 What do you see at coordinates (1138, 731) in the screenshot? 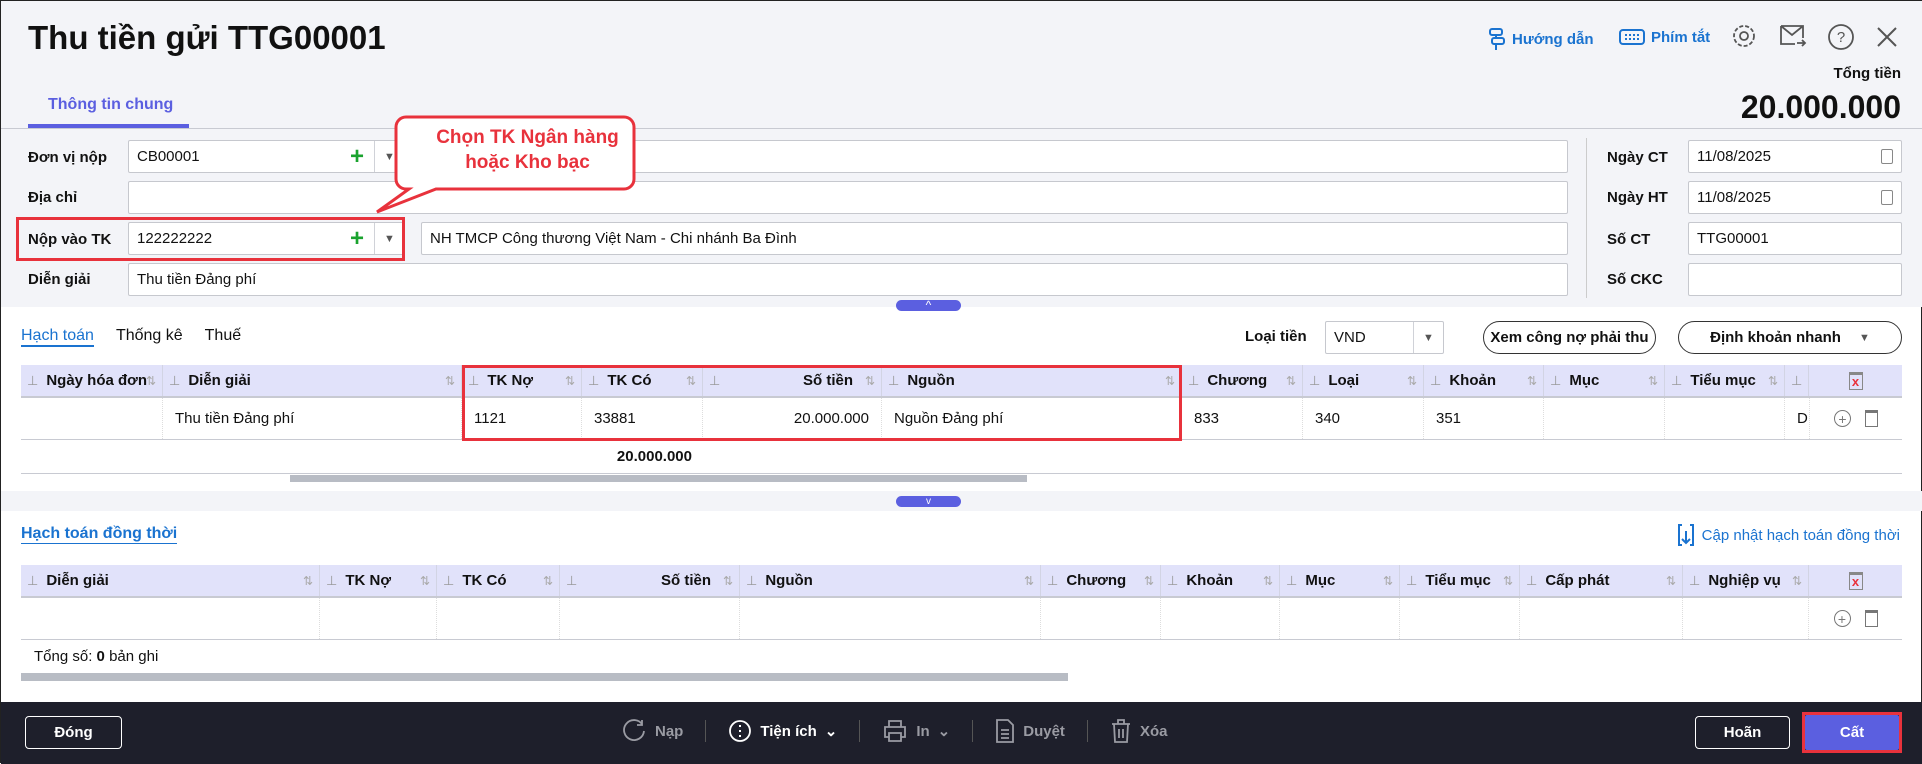
I see `delete-button: Xóa` at bounding box center [1138, 731].